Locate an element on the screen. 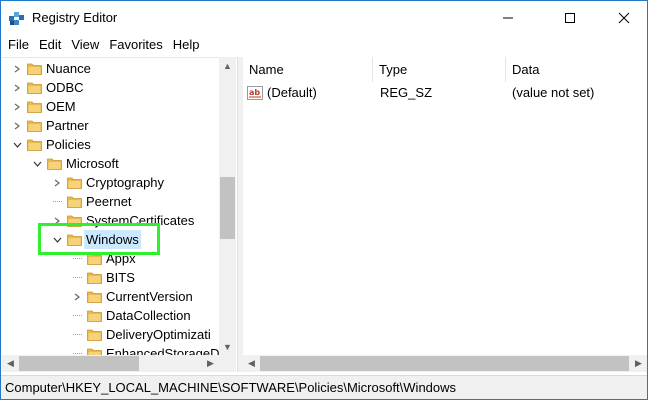  list-horizontal-scrollbar: ◀ ▶ is located at coordinates (445, 363).